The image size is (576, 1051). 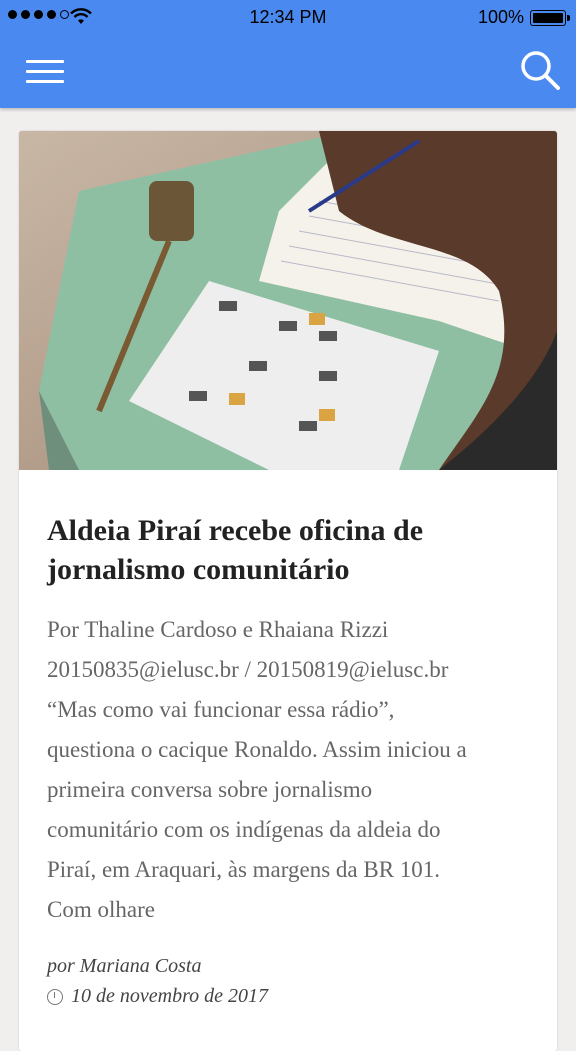 What do you see at coordinates (221, 709) in the screenshot?
I see `excerpt-line: “Mas como vai funcionar essa rádio”,` at bounding box center [221, 709].